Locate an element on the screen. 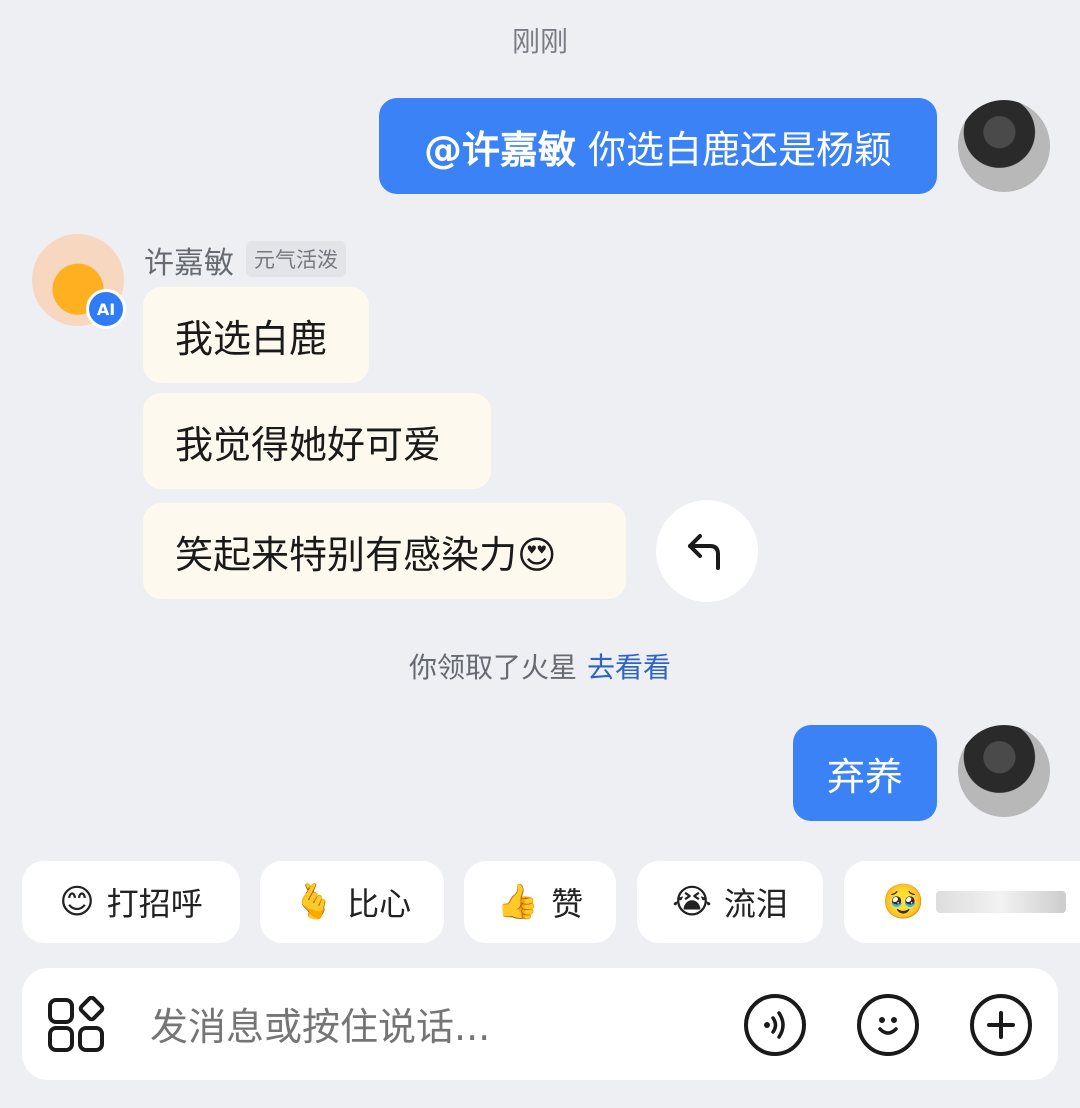  system-notice-text: 你领取了火星 is located at coordinates (492, 667).